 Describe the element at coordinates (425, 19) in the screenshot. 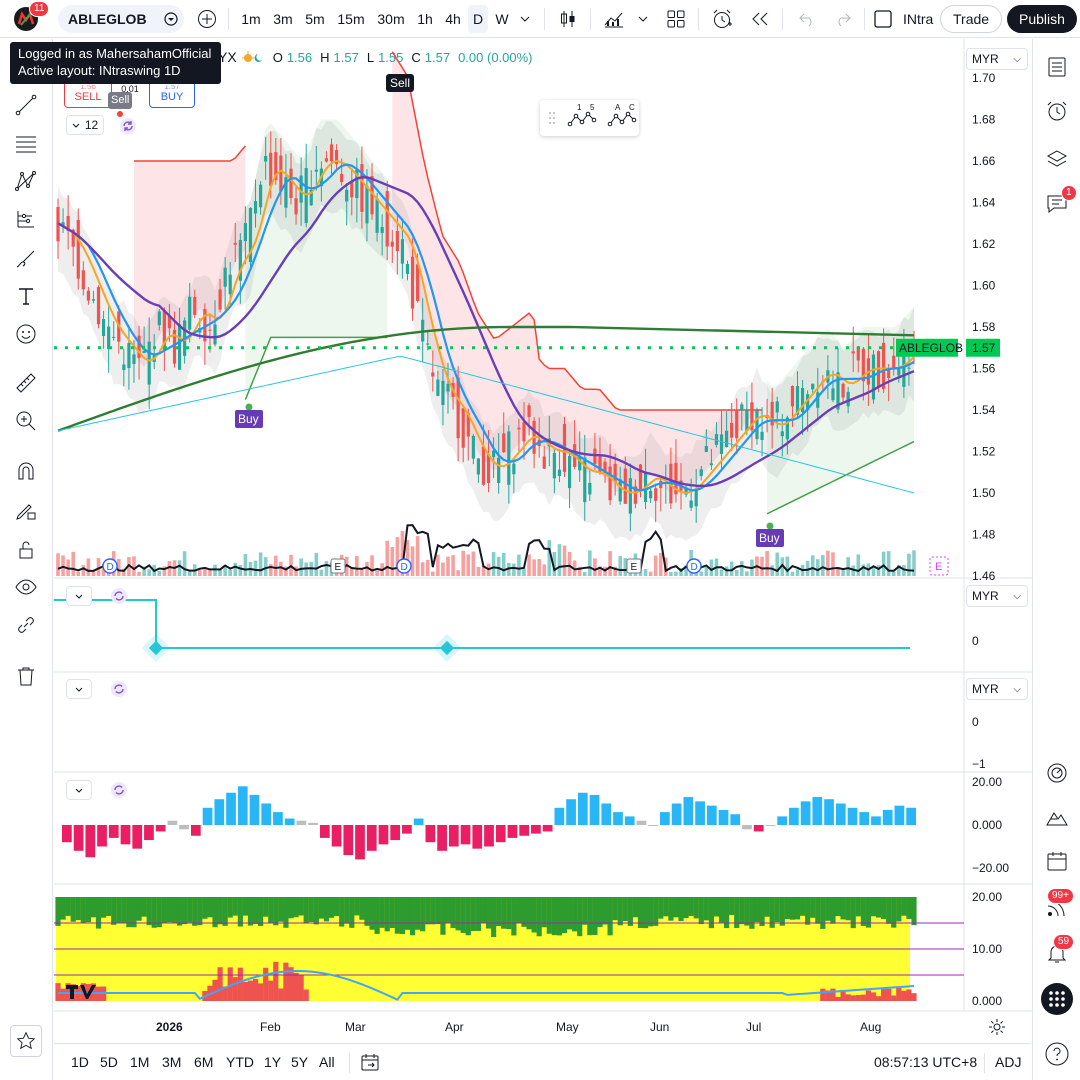

I see `interval-1h: 1h` at that location.